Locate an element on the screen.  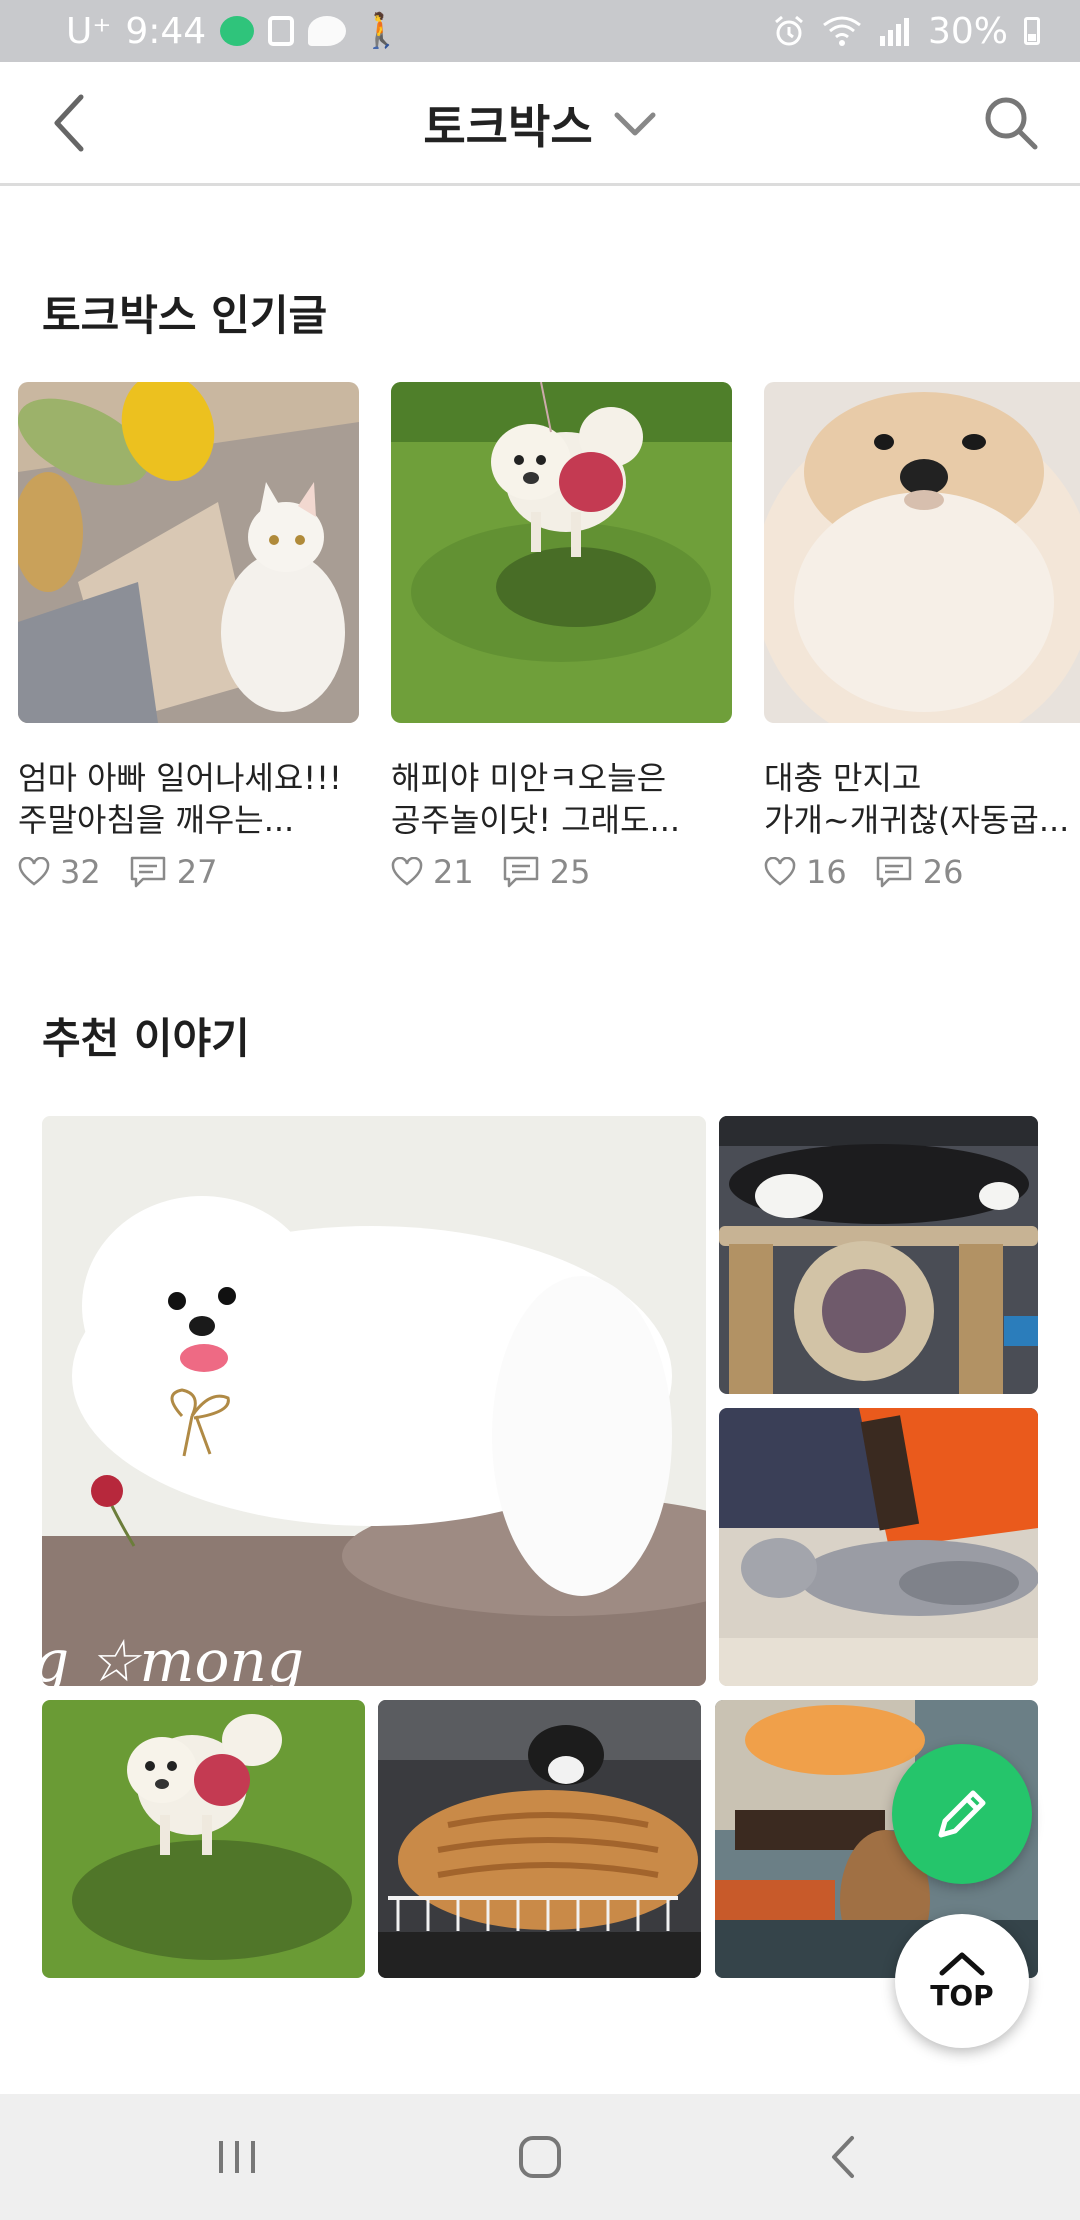
status-bar: U⁺ 9:44 🚶 30% is located at coordinates (540, 31).